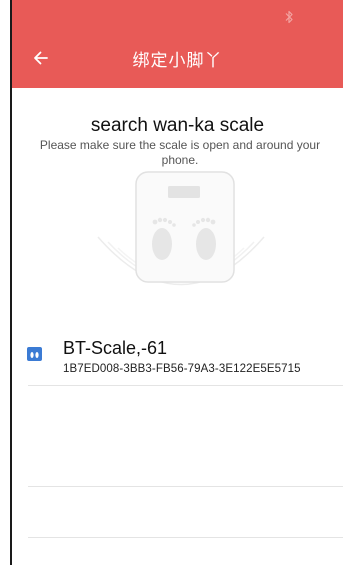 This screenshot has height=565, width=343. What do you see at coordinates (181, 228) in the screenshot?
I see `scale-illustration` at bounding box center [181, 228].